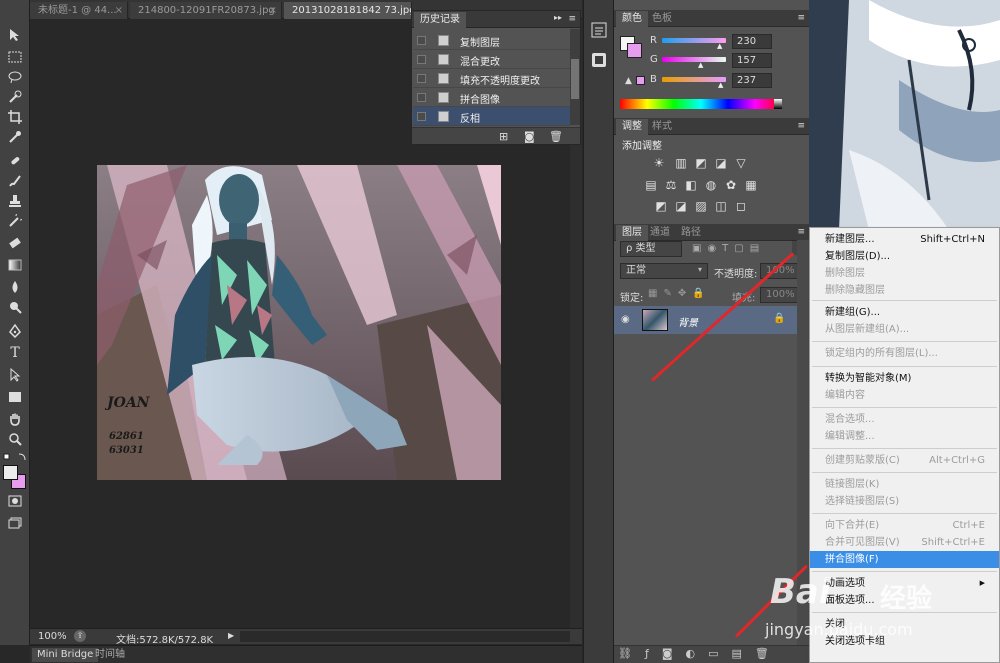  I want to click on eye-icon: ◉, so click(625, 319).